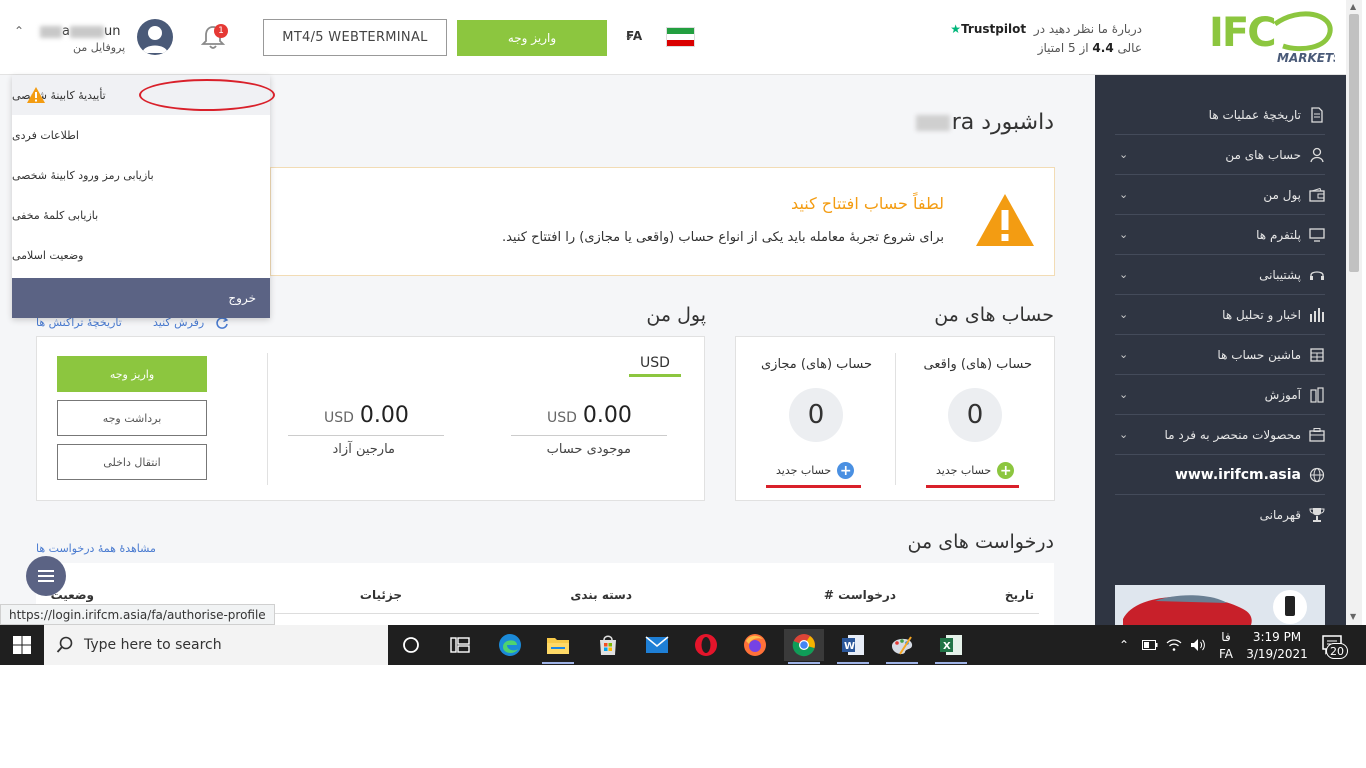 Image resolution: width=1366 pixels, height=768 pixels. Describe the element at coordinates (141, 175) in the screenshot. I see `dropdown-item-password-recovery: بازیابی رمز ورود کابینهٔ شخصی` at that location.